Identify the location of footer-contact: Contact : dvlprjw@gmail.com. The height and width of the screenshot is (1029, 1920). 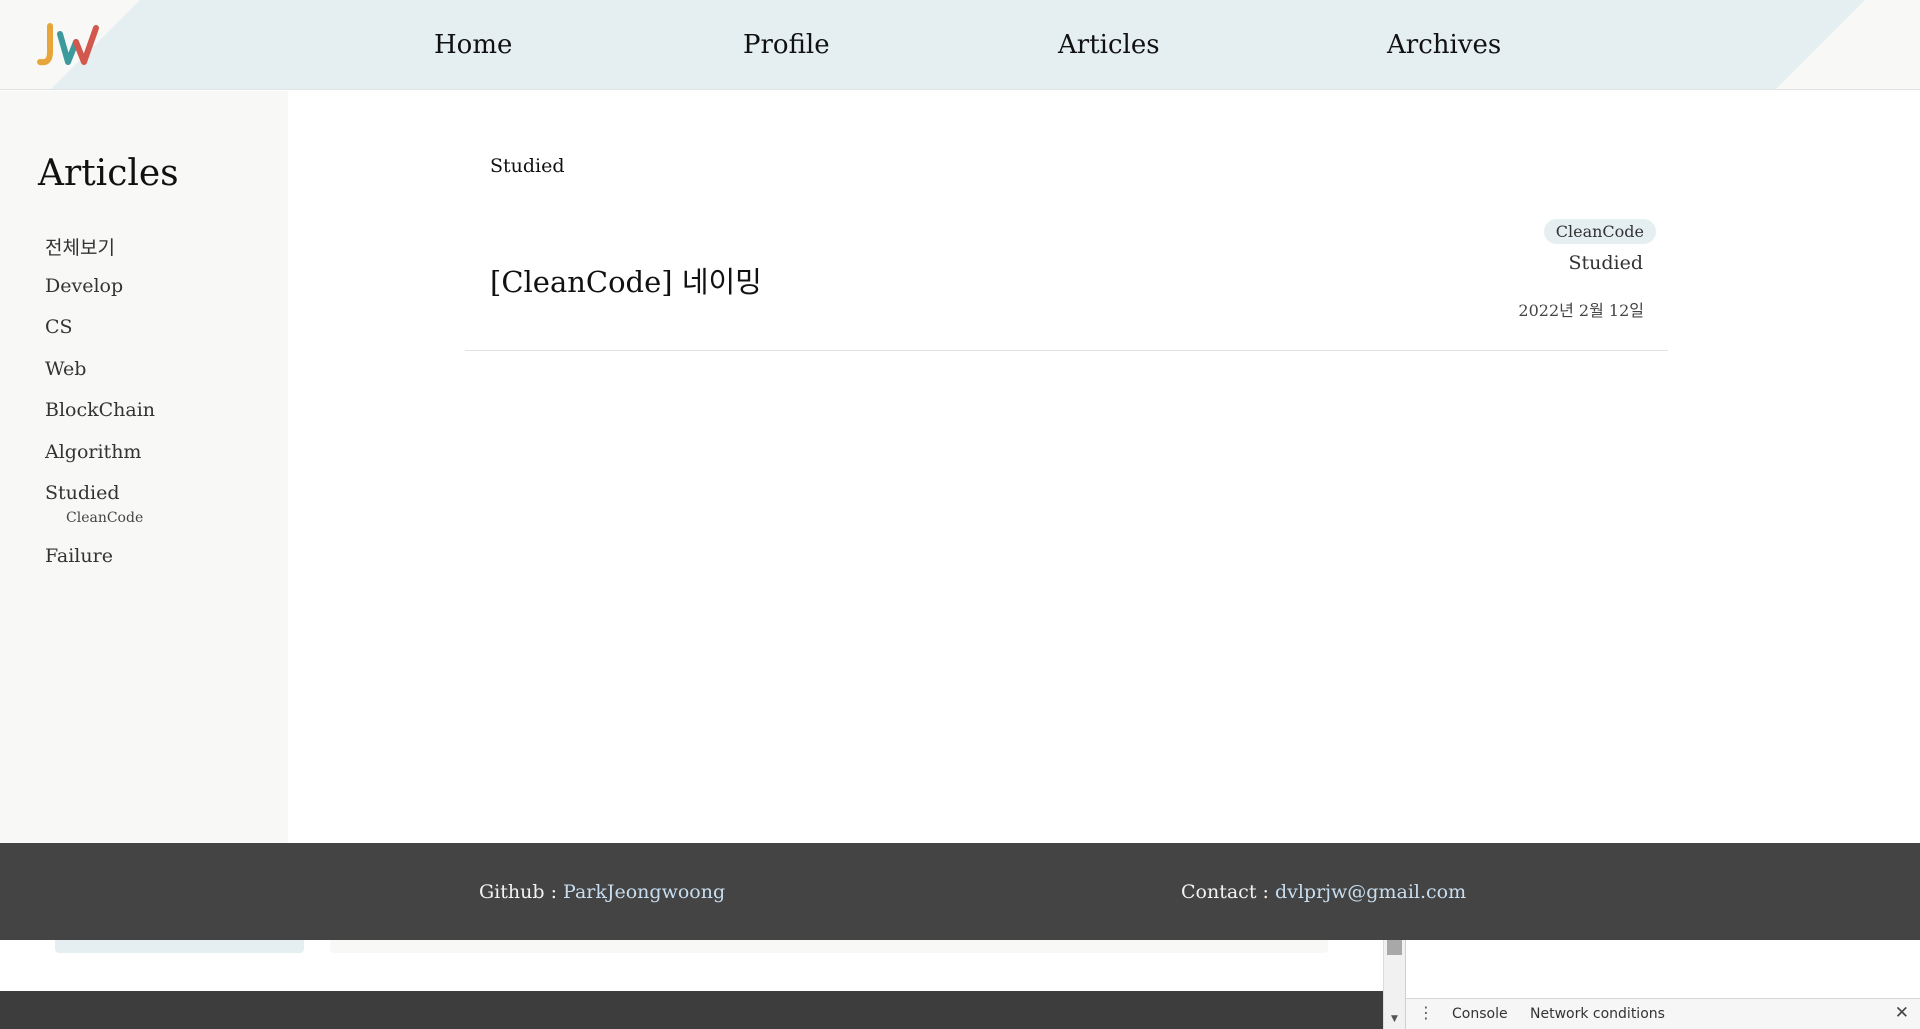
(1323, 891).